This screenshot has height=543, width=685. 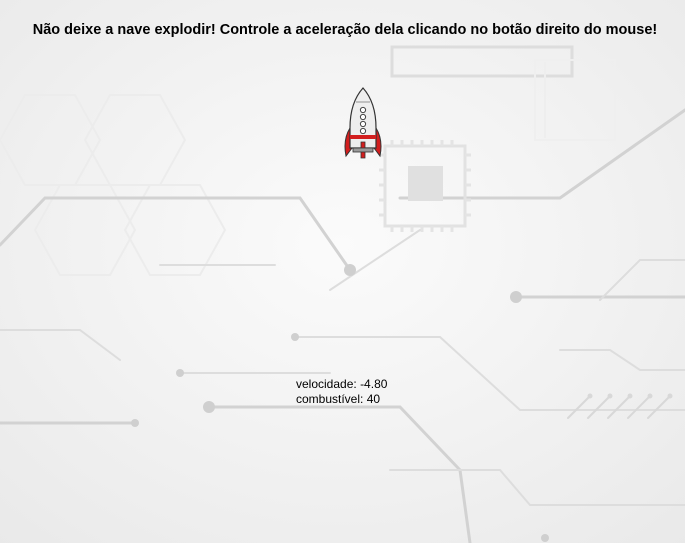 I want to click on fuel-value: 40, so click(x=373, y=399).